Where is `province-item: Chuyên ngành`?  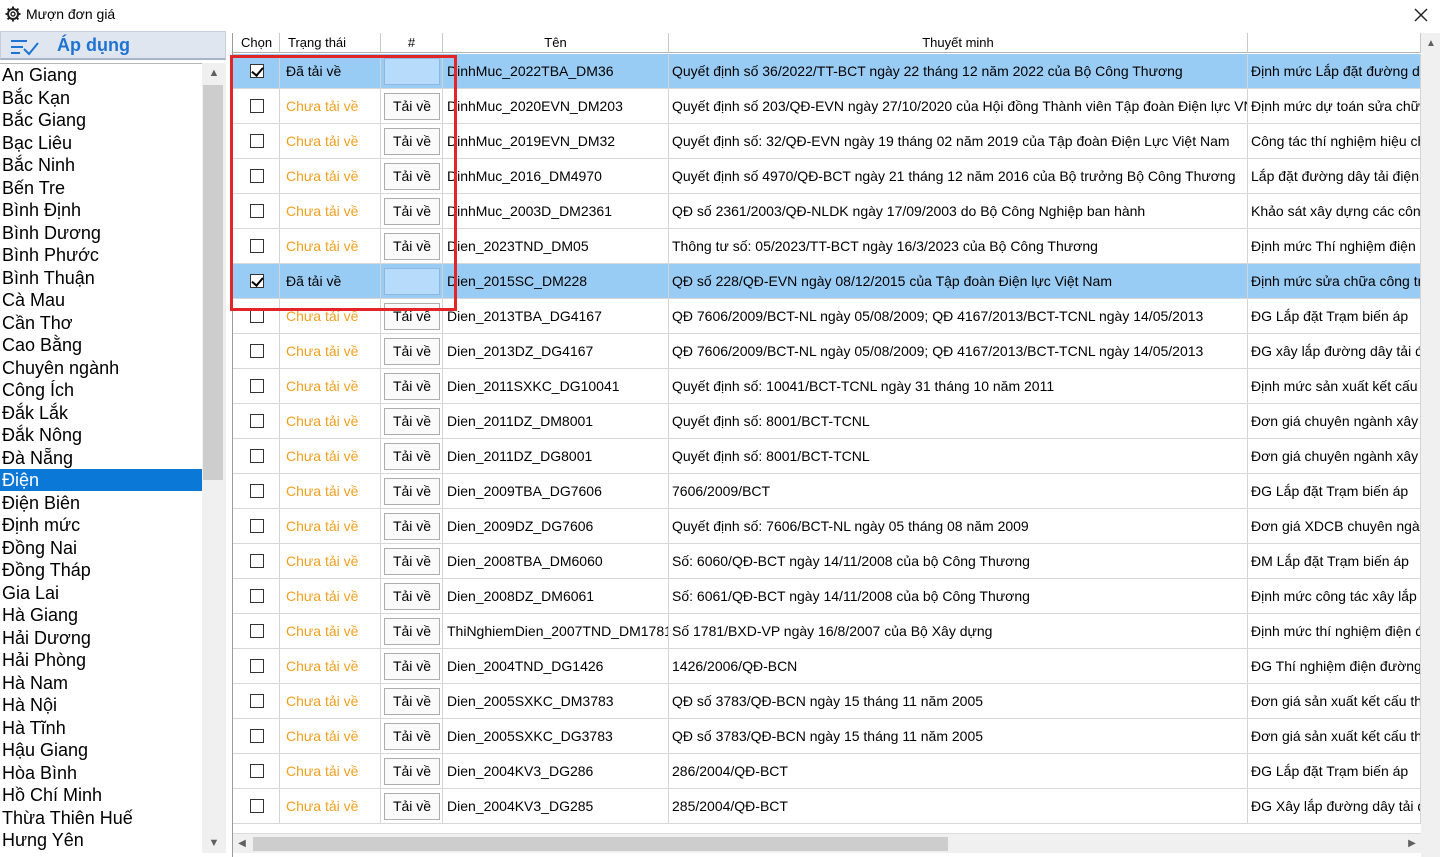 province-item: Chuyên ngành is located at coordinates (101, 368).